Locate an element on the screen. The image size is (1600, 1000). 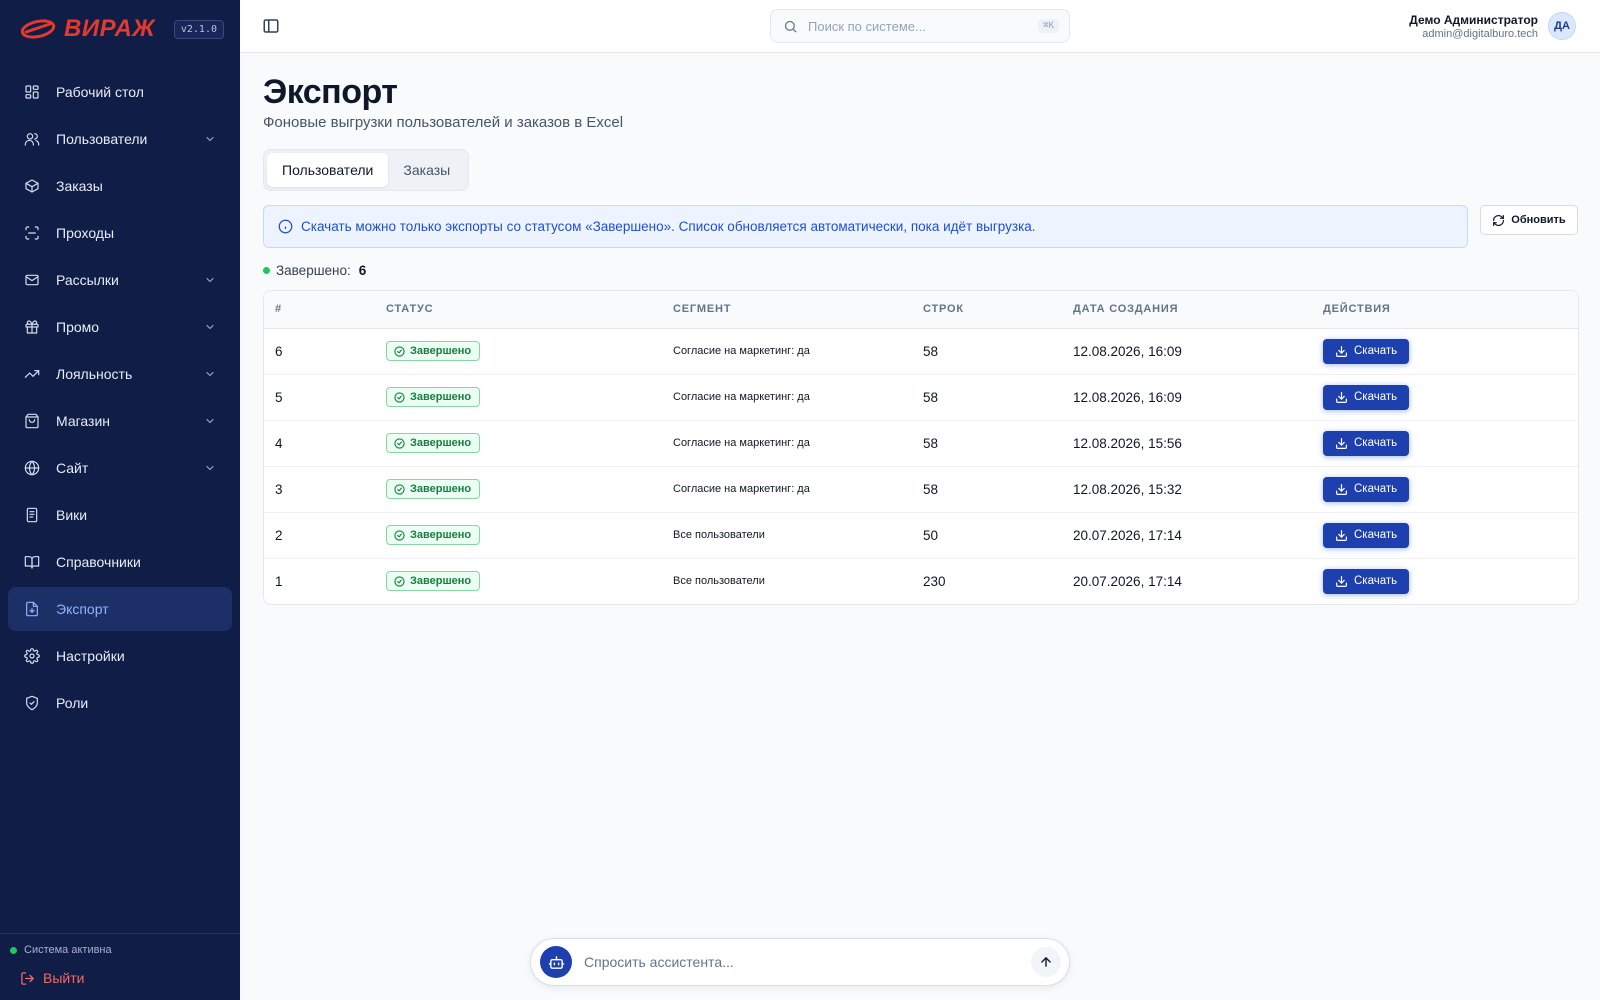
cell-id: 3 is located at coordinates (319, 489).